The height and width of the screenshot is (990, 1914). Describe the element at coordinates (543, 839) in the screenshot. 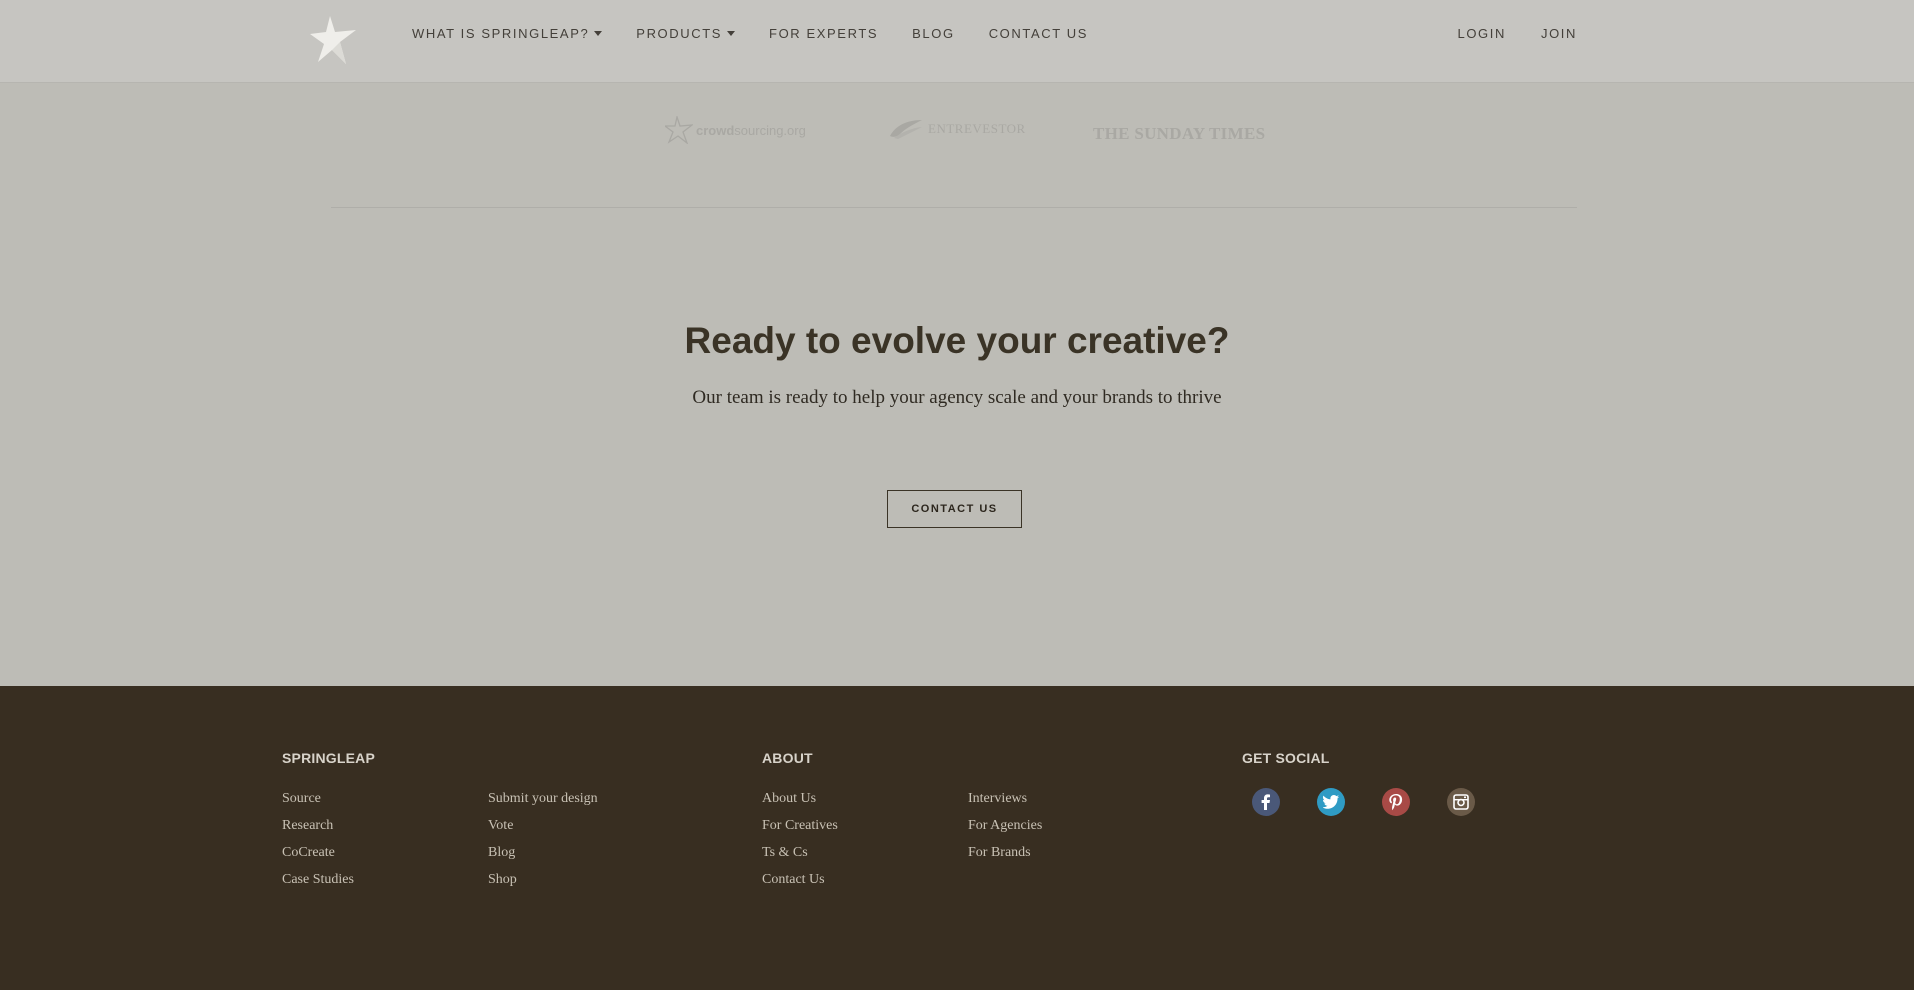

I see `footer-springleap-col2: Submit your design Vote Blog Shop` at that location.